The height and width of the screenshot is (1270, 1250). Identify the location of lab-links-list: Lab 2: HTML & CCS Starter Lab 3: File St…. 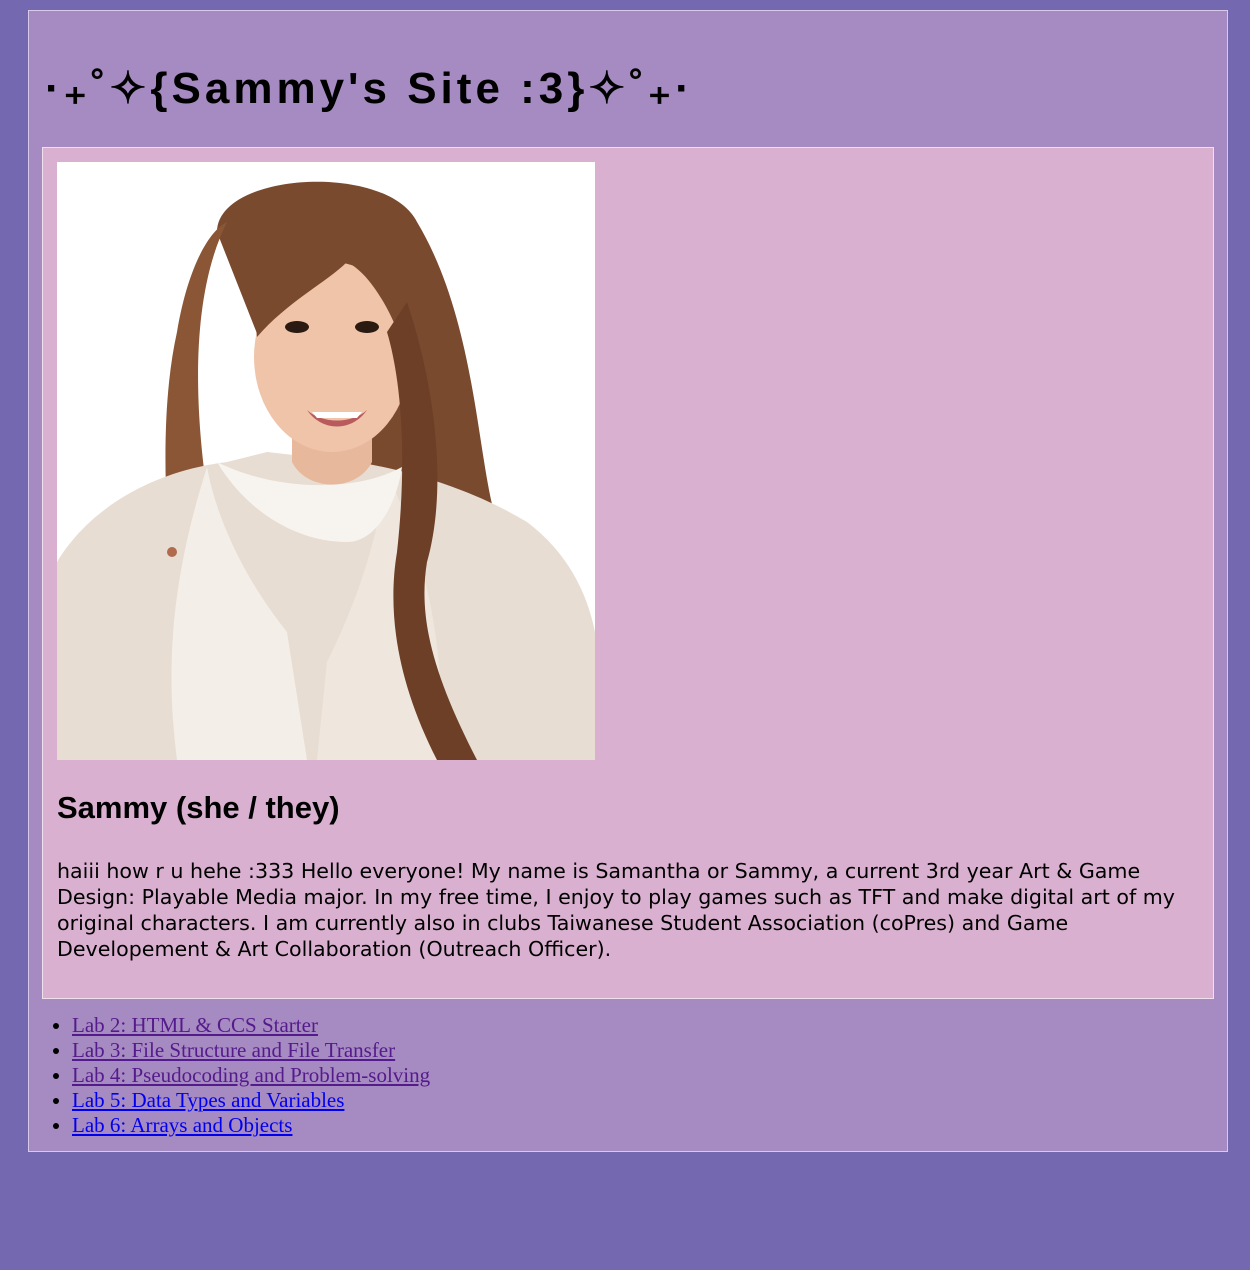
(229, 1075).